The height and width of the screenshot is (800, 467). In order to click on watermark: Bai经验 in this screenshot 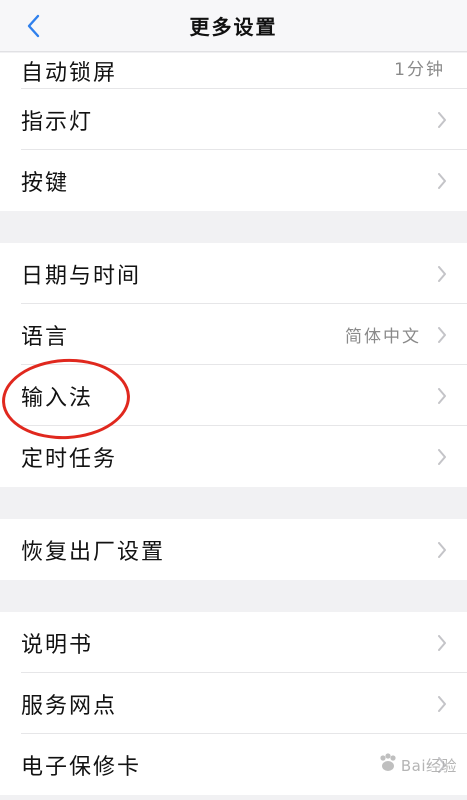, I will do `click(417, 765)`.